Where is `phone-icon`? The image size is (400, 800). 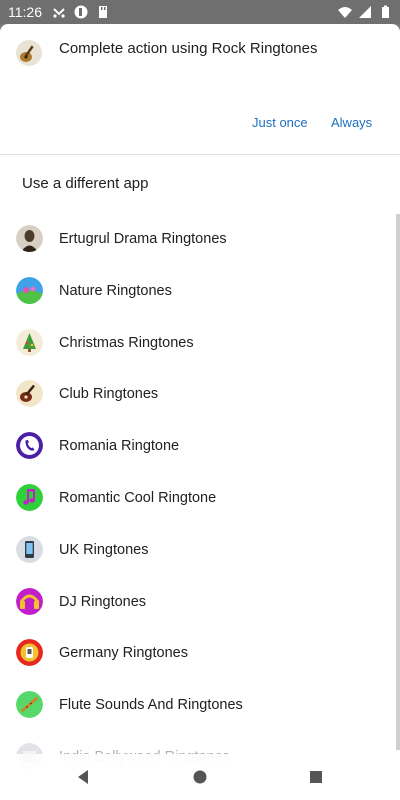 phone-icon is located at coordinates (29, 446).